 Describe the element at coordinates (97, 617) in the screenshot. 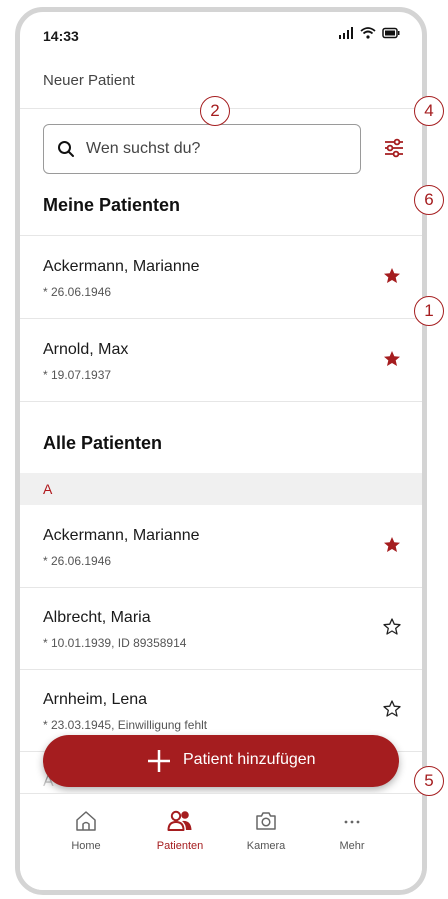

I see `patient-name: Albrecht, Maria` at that location.